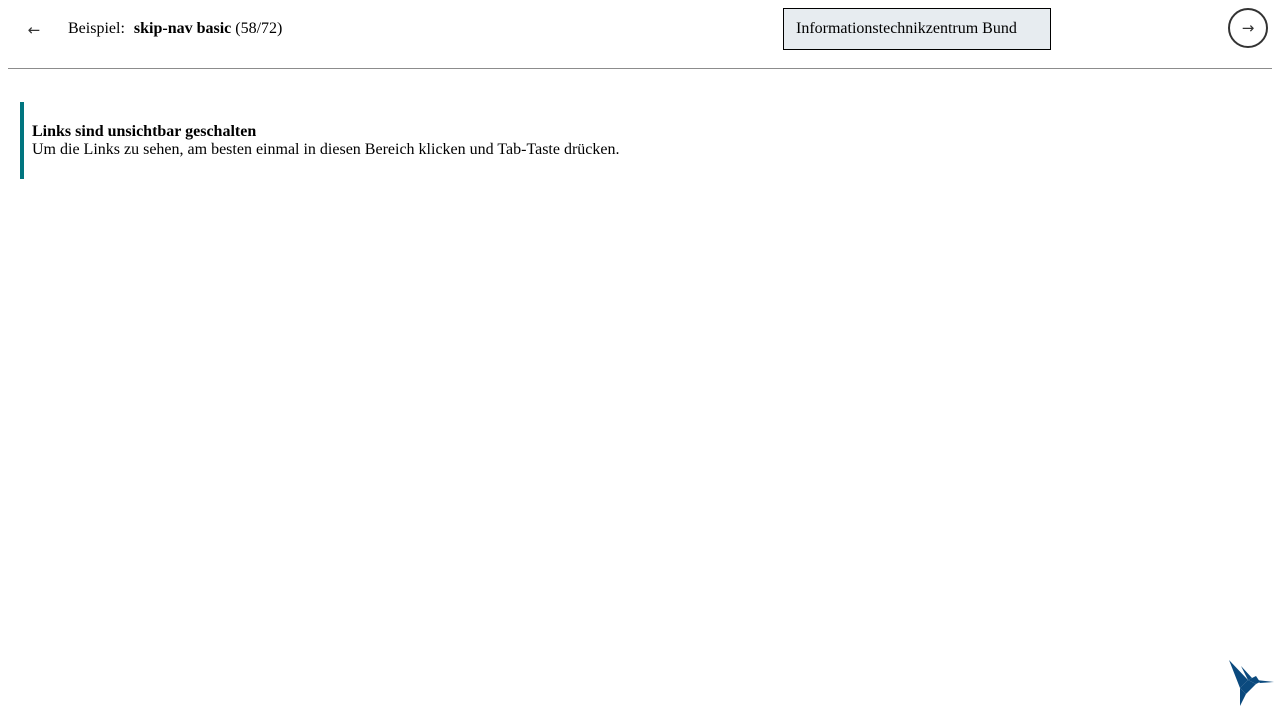 The image size is (1280, 720). What do you see at coordinates (144, 131) in the screenshot?
I see `callout-heading: Links sind unsichtbar geschalten` at bounding box center [144, 131].